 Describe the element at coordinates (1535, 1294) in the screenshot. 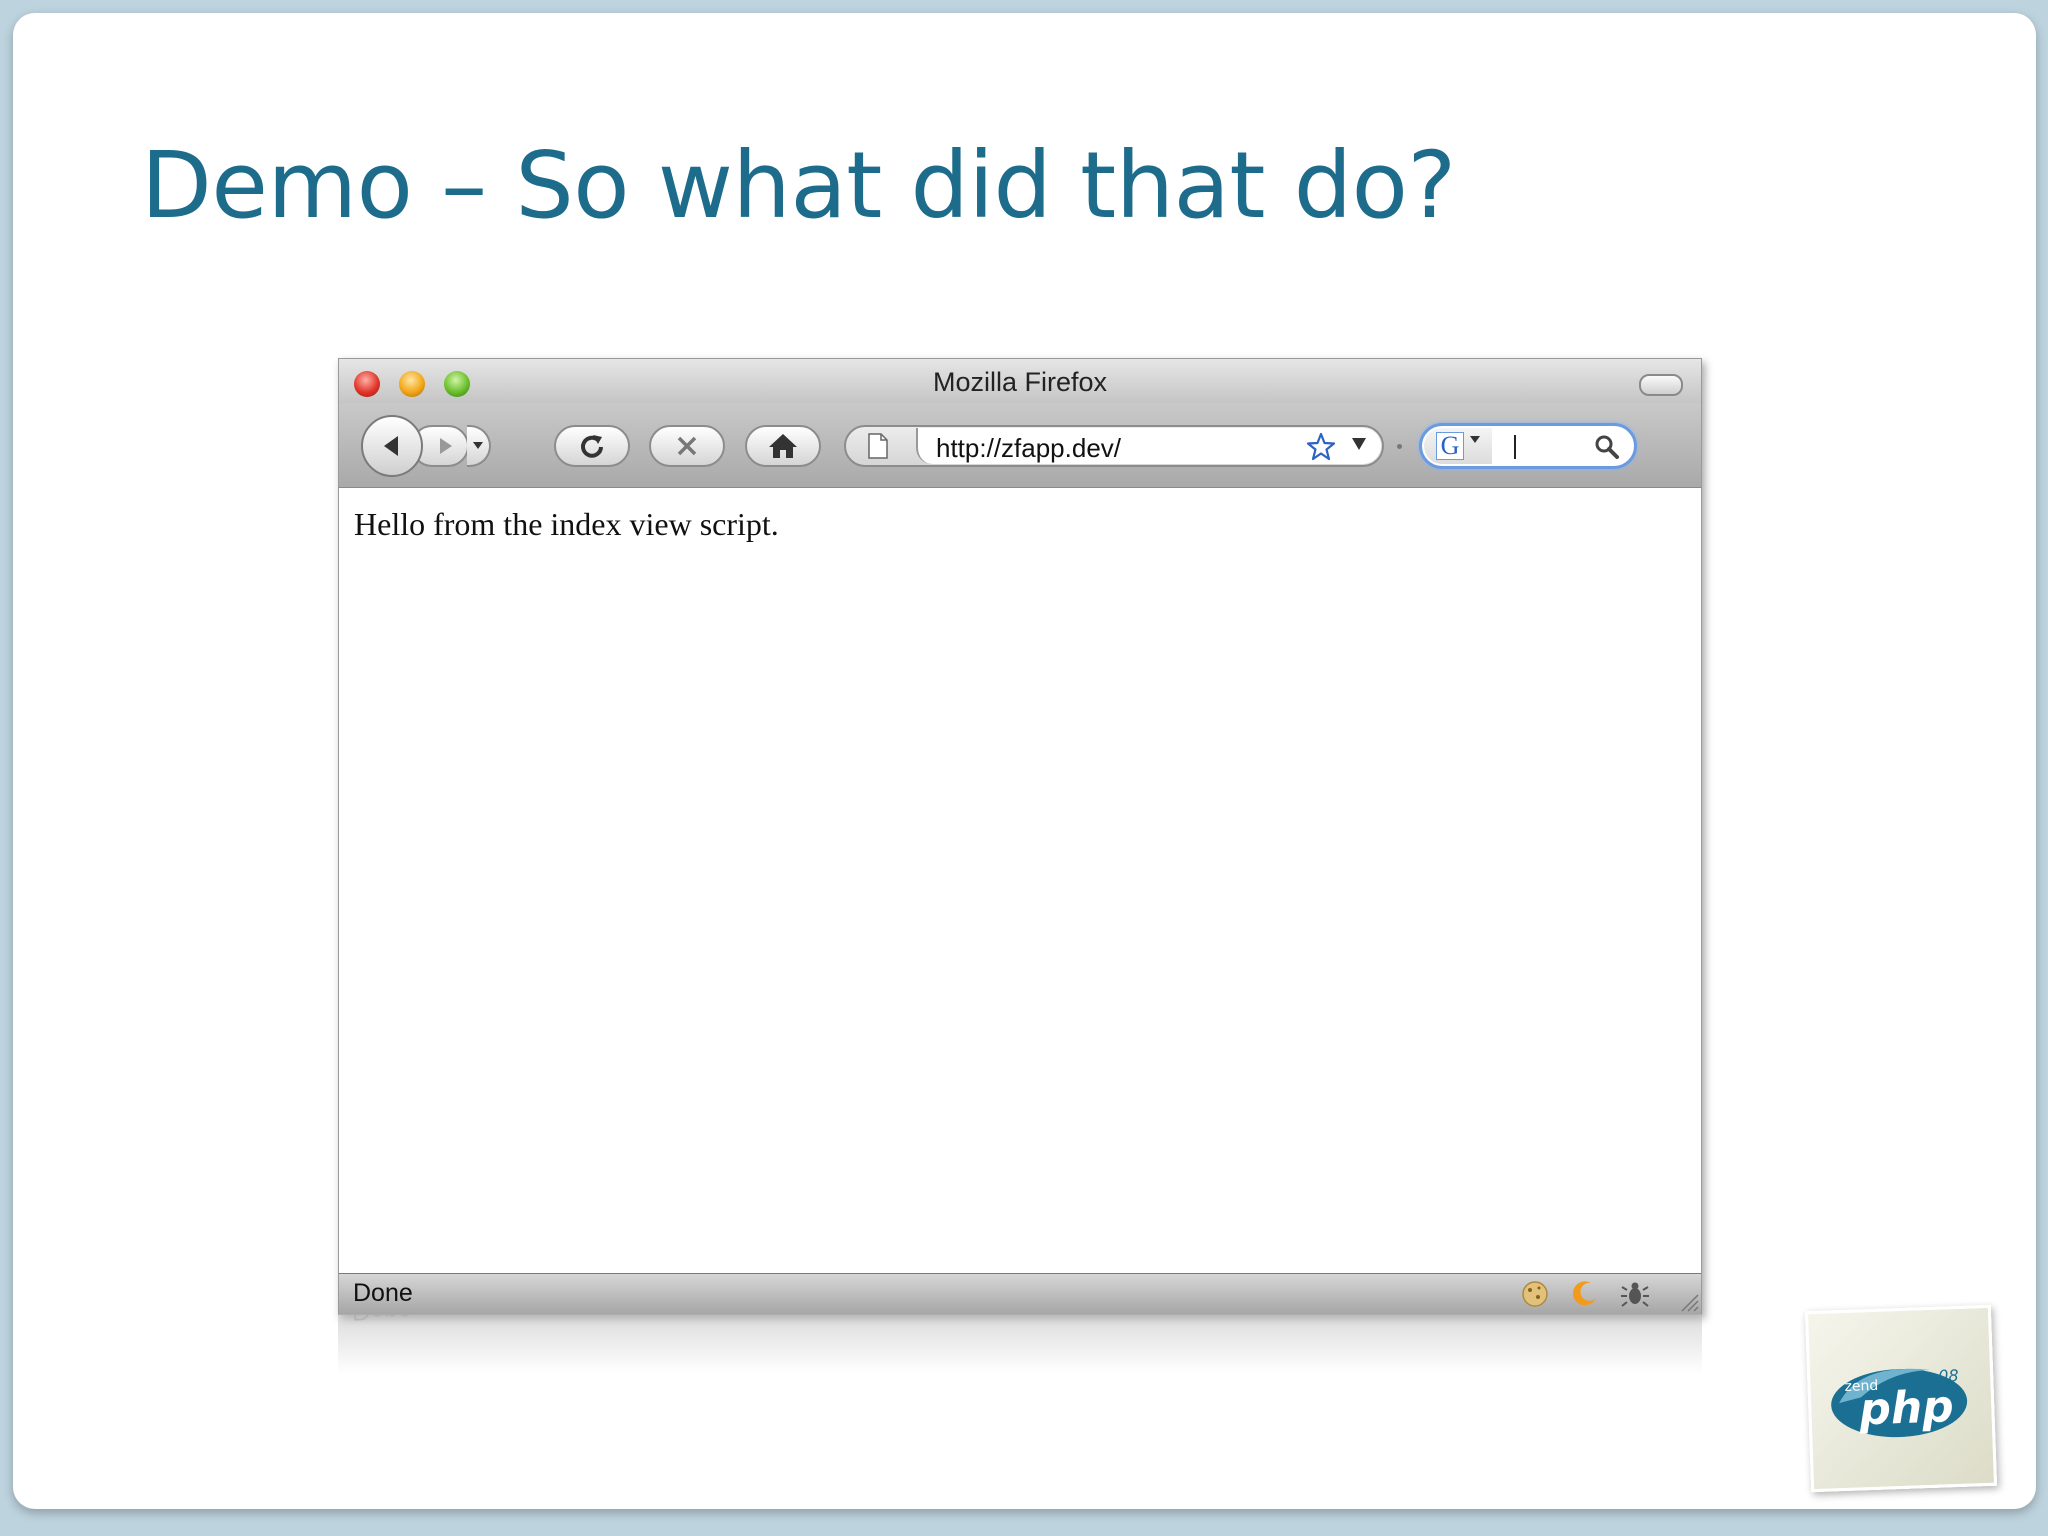

I see `cookie-icon` at that location.